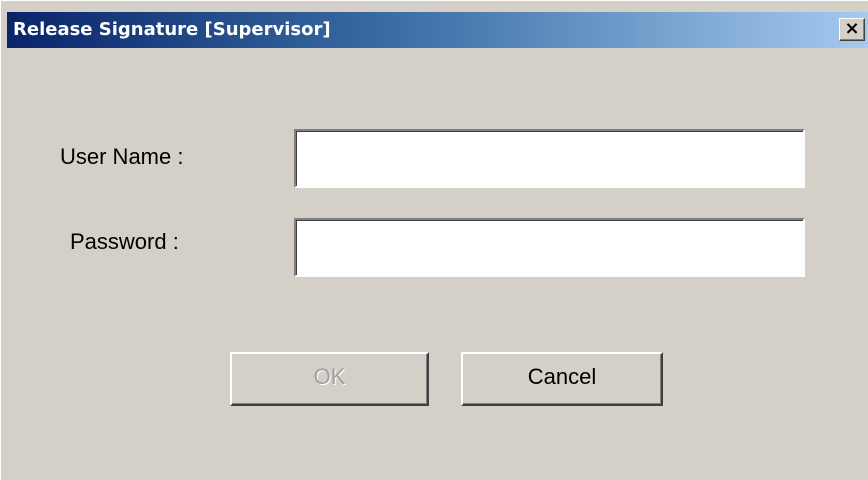 The image size is (868, 480). Describe the element at coordinates (122, 156) in the screenshot. I see `username-label: User Name :` at that location.